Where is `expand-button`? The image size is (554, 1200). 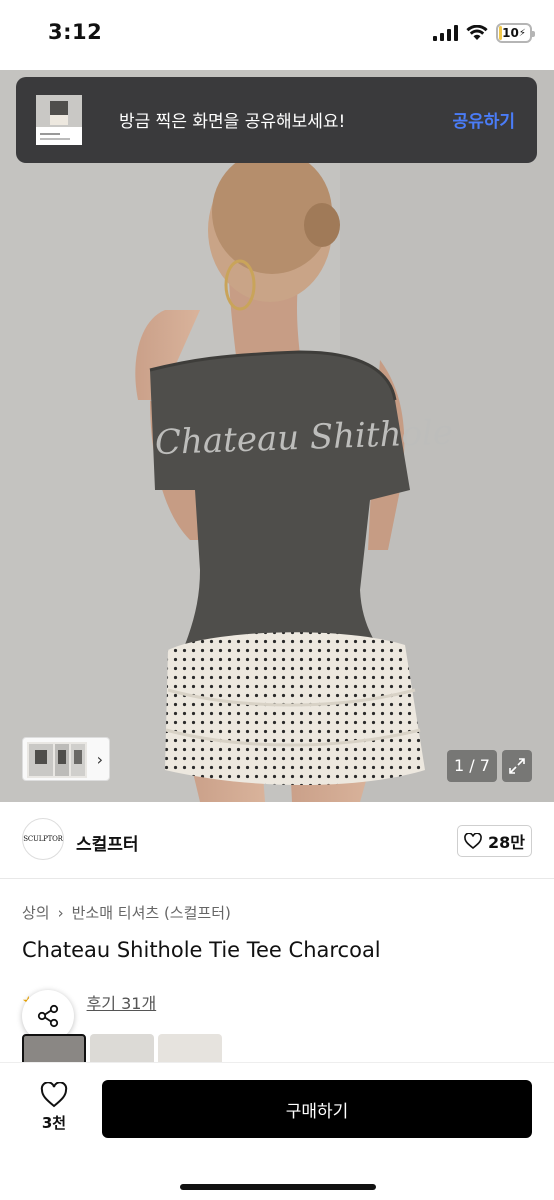
expand-button is located at coordinates (517, 766).